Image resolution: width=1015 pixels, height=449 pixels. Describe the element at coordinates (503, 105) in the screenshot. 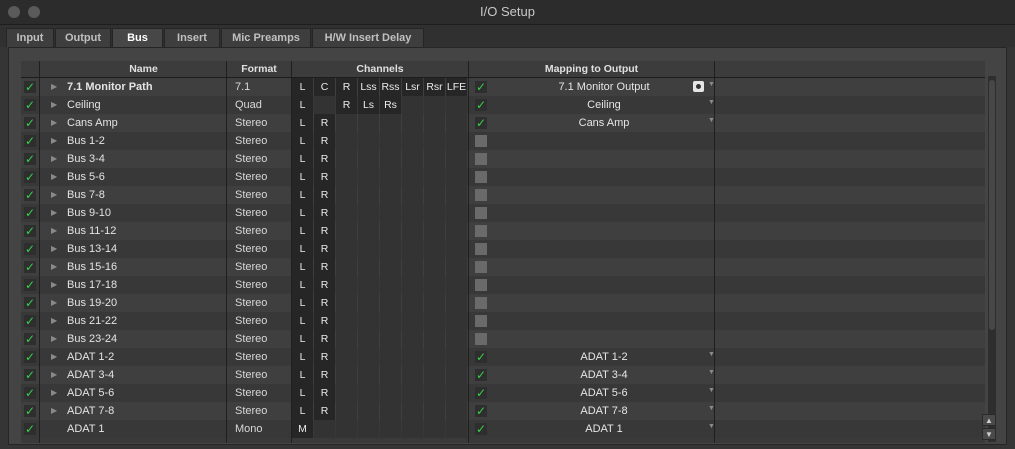

I see `table-row: ✓ ▶ Ceiling Quad L R Ls Rs ✓ Ceiling ▼` at that location.